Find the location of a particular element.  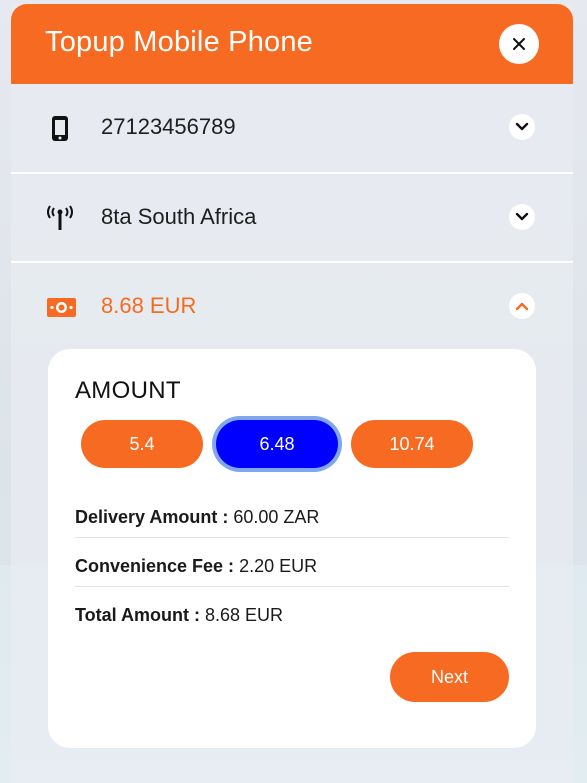

total-amount-line: Total Amount : 8.68 EUR is located at coordinates (179, 615).